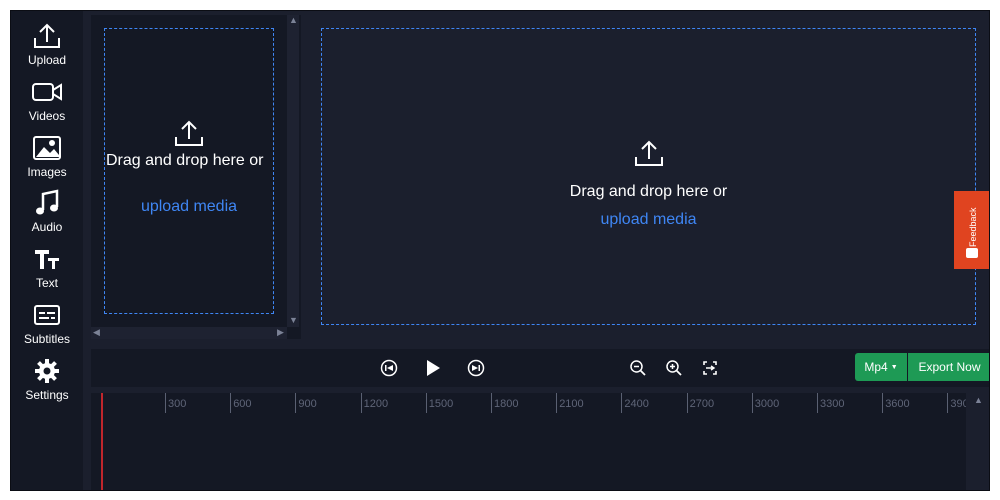  I want to click on sidebar-item-text: Text, so click(47, 271).